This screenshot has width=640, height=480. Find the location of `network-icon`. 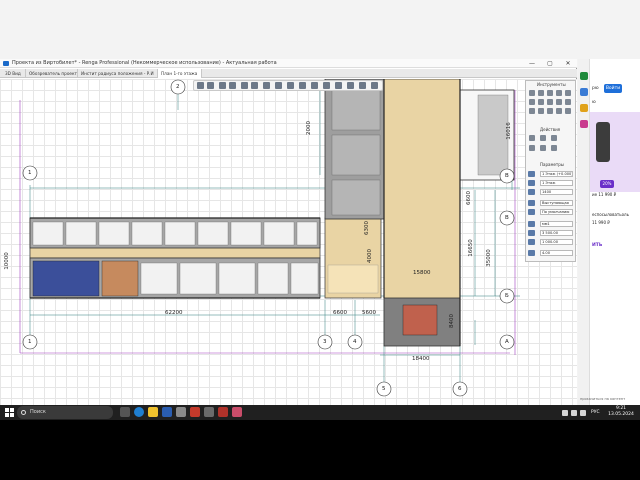

network-icon is located at coordinates (574, 413).